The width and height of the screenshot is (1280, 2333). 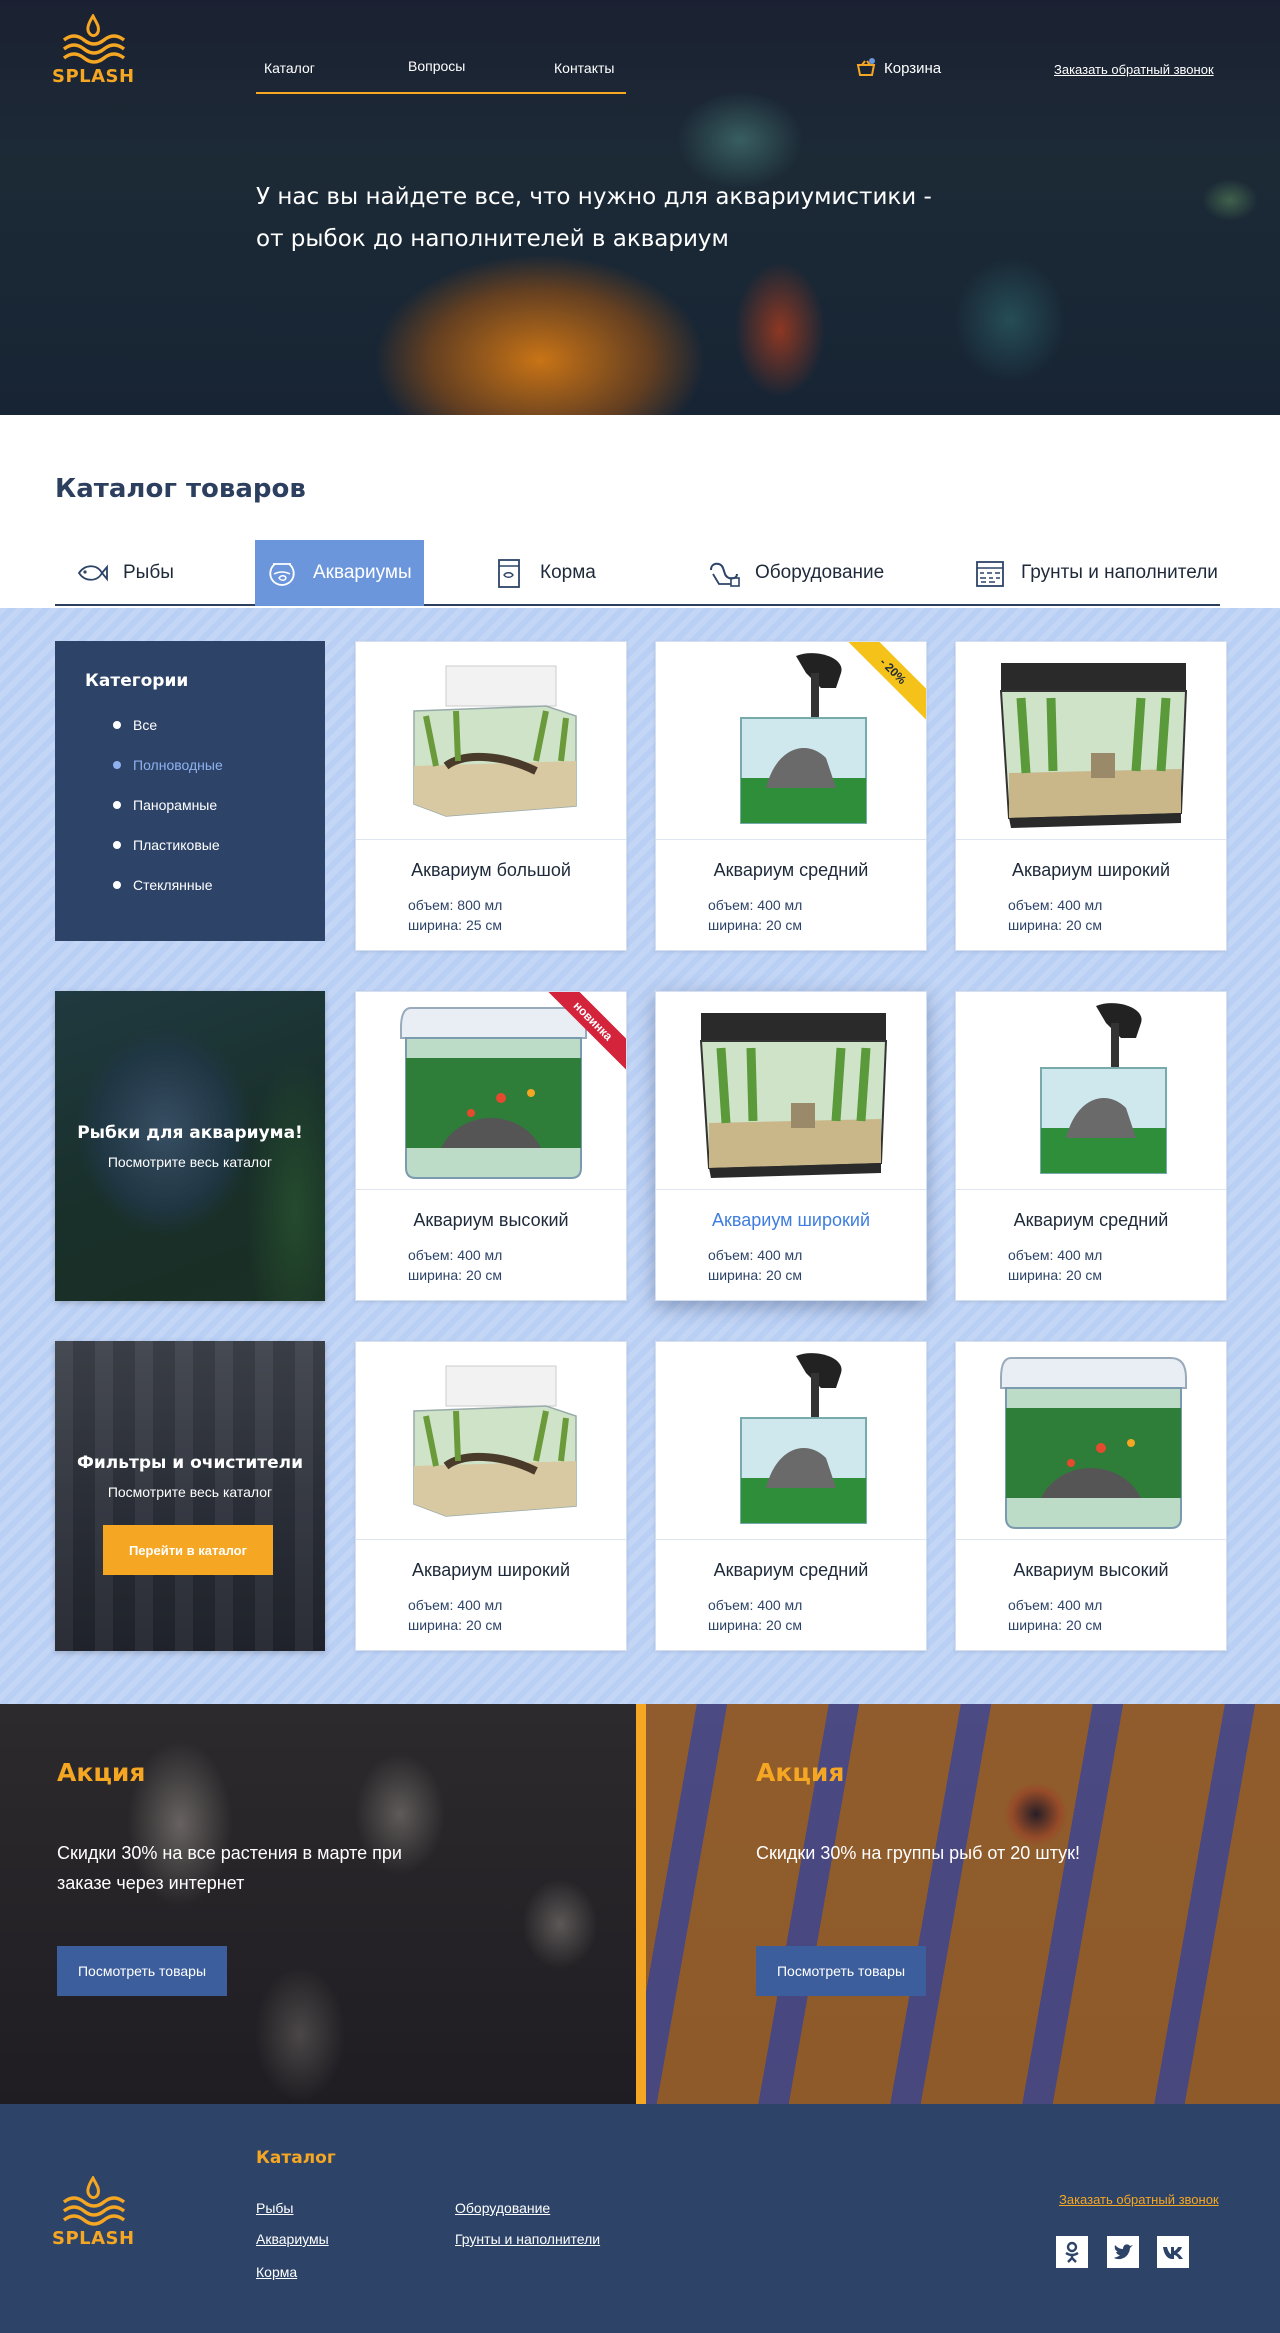 What do you see at coordinates (1072, 2252) in the screenshot?
I see `odnoklassniki-icon` at bounding box center [1072, 2252].